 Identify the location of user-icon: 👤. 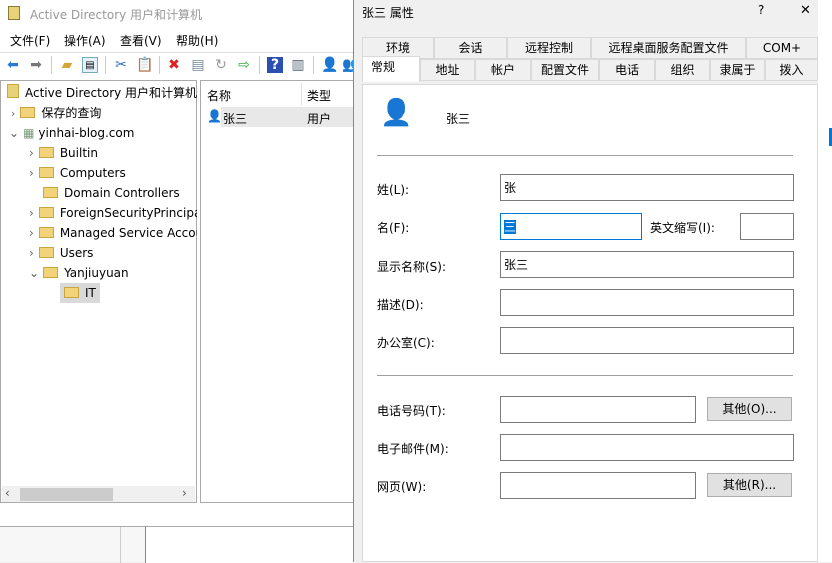
(214, 116).